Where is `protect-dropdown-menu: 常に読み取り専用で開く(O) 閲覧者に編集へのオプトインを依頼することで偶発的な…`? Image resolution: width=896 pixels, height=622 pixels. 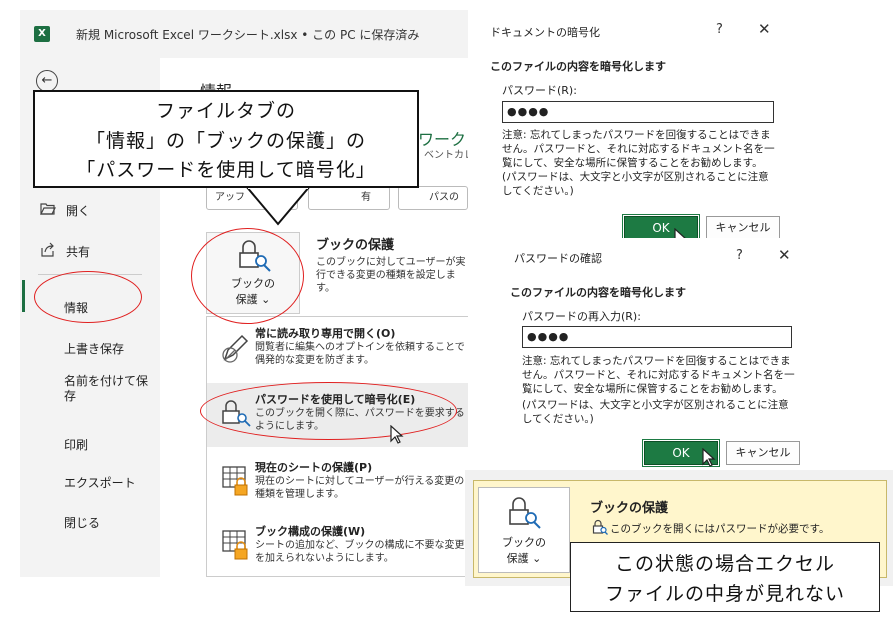 protect-dropdown-menu: 常に読み取り専用で開く(O) 閲覧者に編集へのオプトインを依頼することで偶発的な… is located at coordinates (337, 446).